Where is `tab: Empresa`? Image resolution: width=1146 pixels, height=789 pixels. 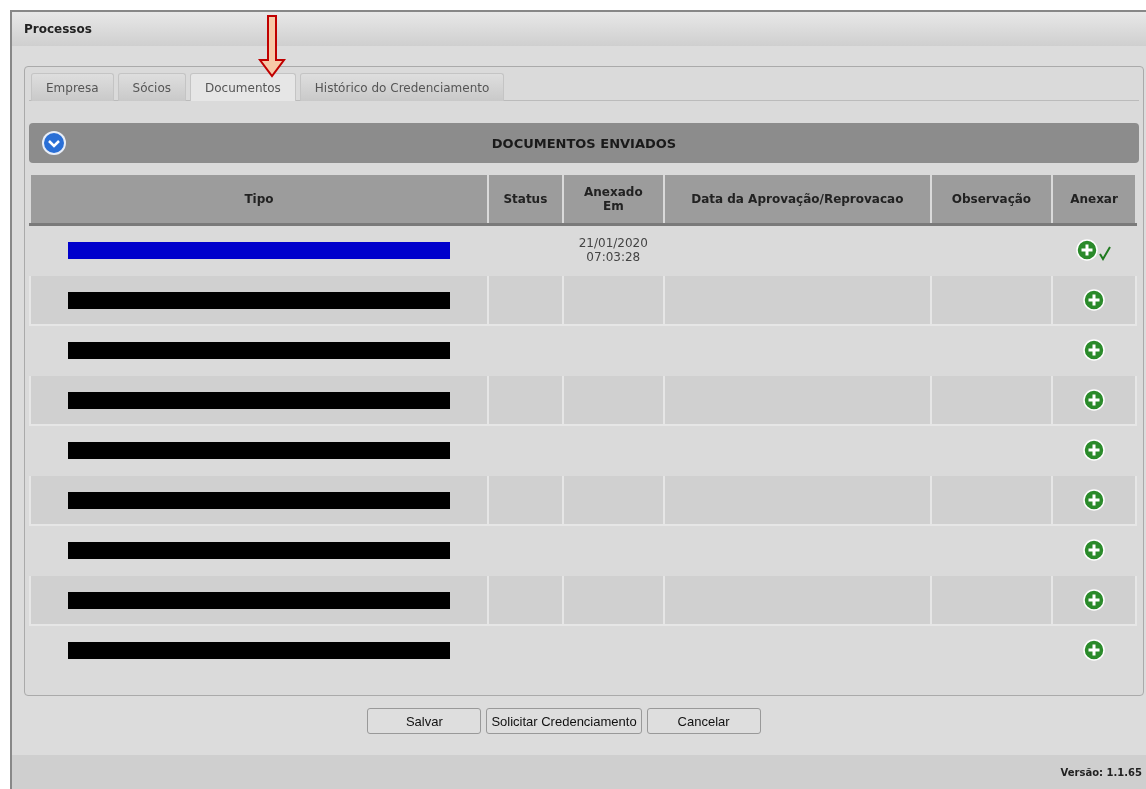 tab: Empresa is located at coordinates (72, 87).